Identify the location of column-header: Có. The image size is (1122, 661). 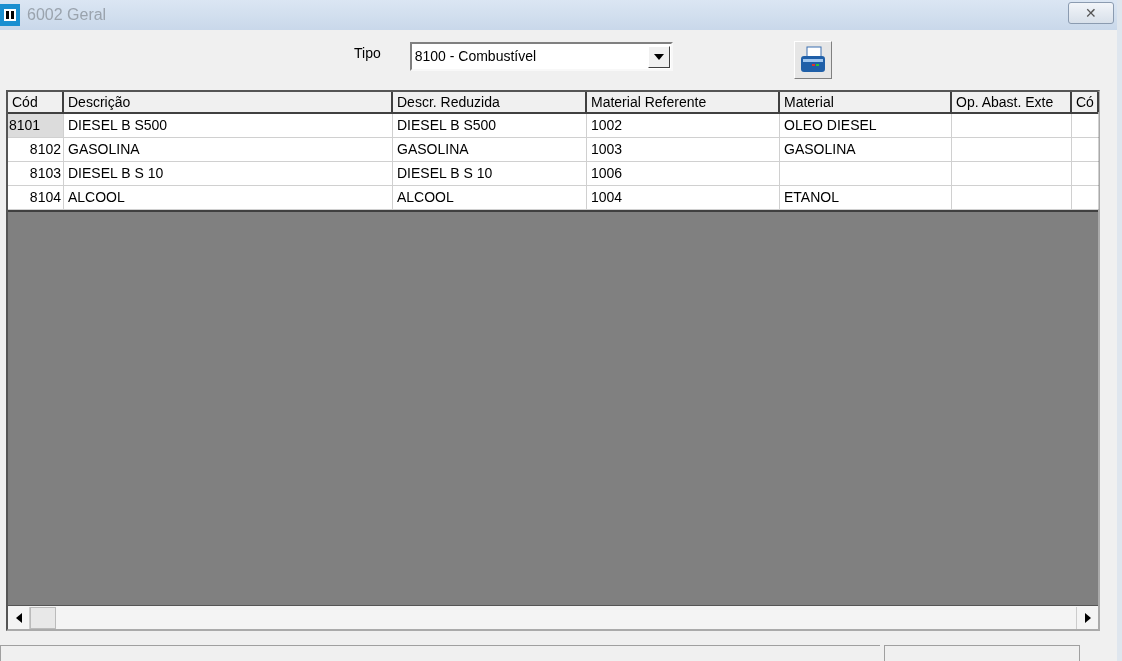
(1085, 102).